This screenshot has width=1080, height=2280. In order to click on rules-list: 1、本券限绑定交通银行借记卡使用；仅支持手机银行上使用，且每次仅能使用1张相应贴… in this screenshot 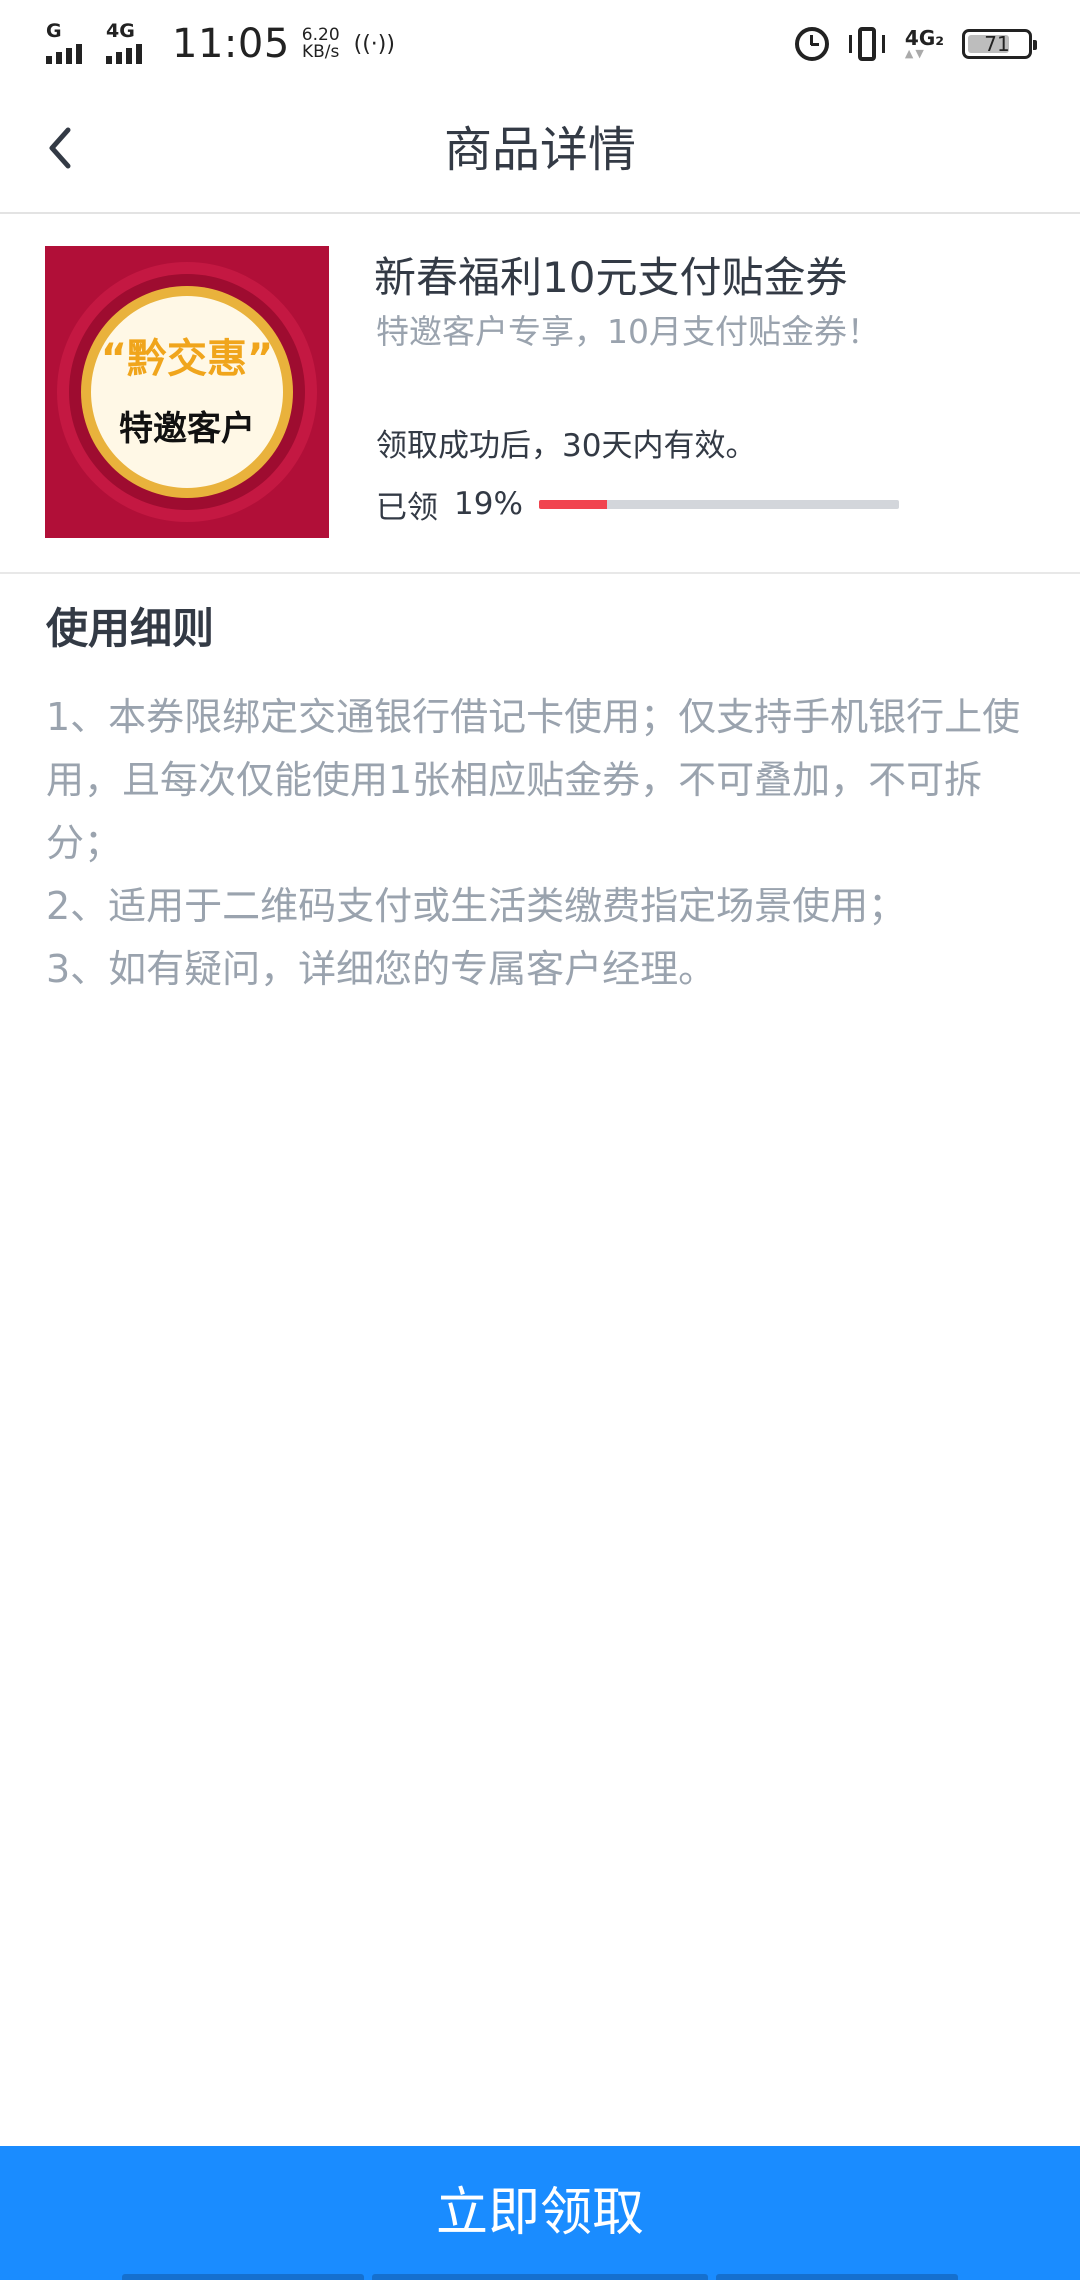, I will do `click(541, 843)`.